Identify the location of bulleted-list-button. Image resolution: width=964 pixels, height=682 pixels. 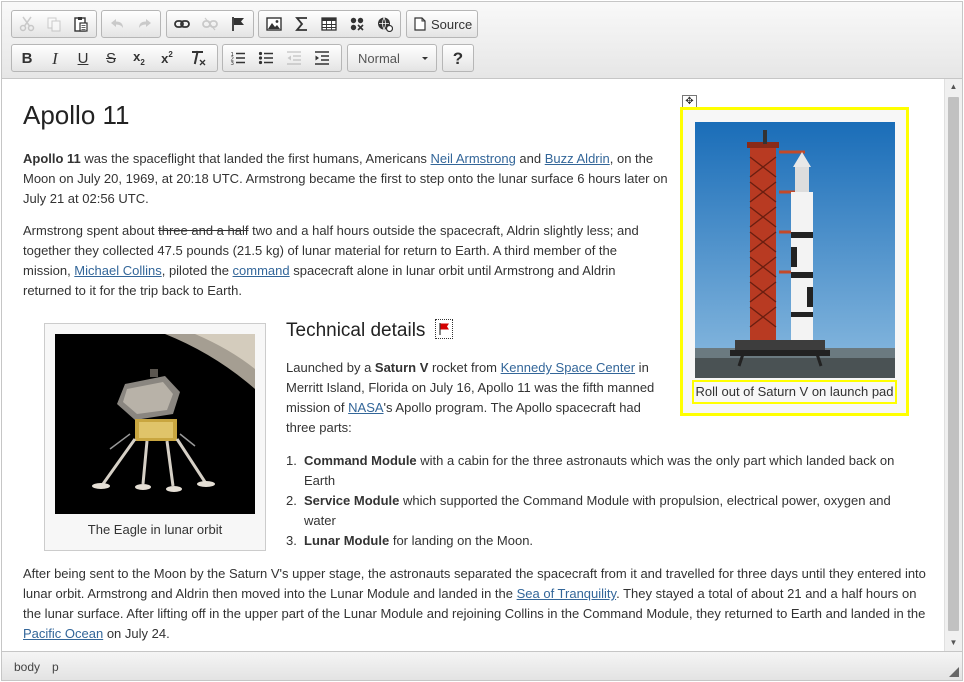
(266, 58).